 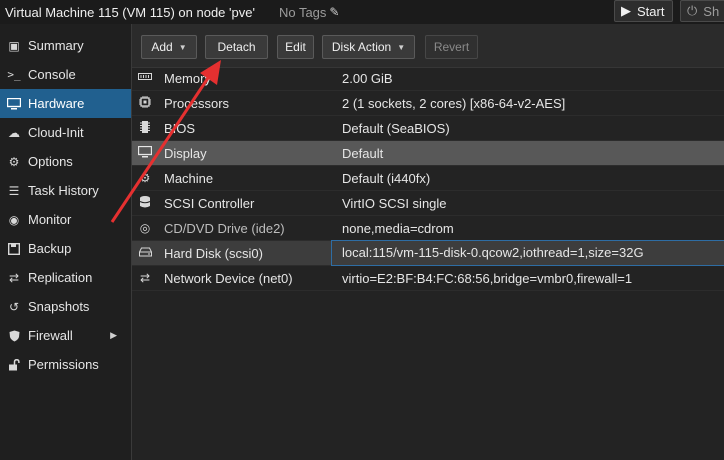 What do you see at coordinates (209, 203) in the screenshot?
I see `row-label: SCSI Controller` at bounding box center [209, 203].